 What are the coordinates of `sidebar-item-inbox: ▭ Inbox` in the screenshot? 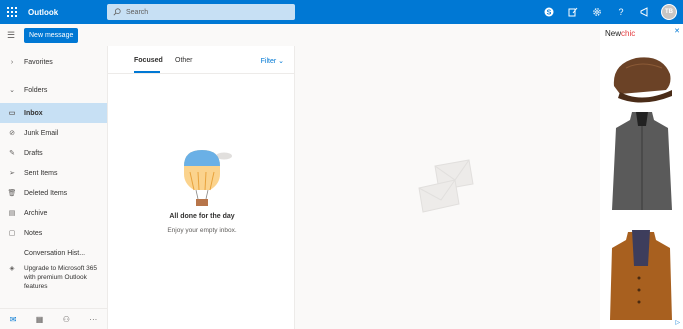 It's located at (53, 113).